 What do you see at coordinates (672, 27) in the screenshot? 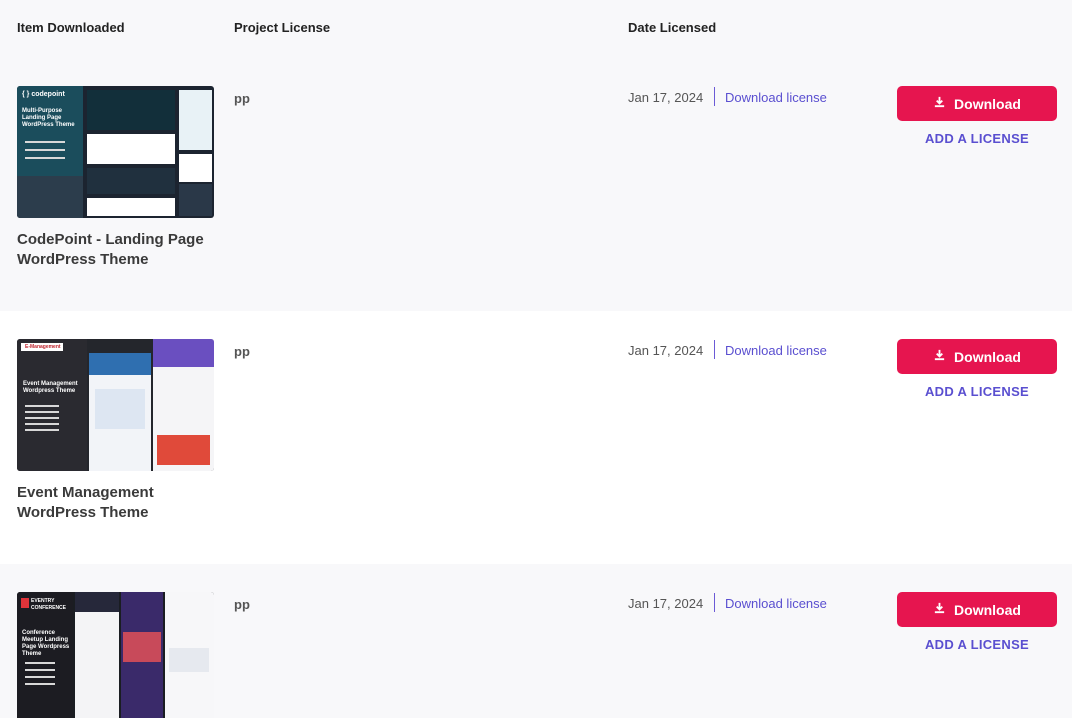
I see `header-date-licensed: Date Licensed` at bounding box center [672, 27].